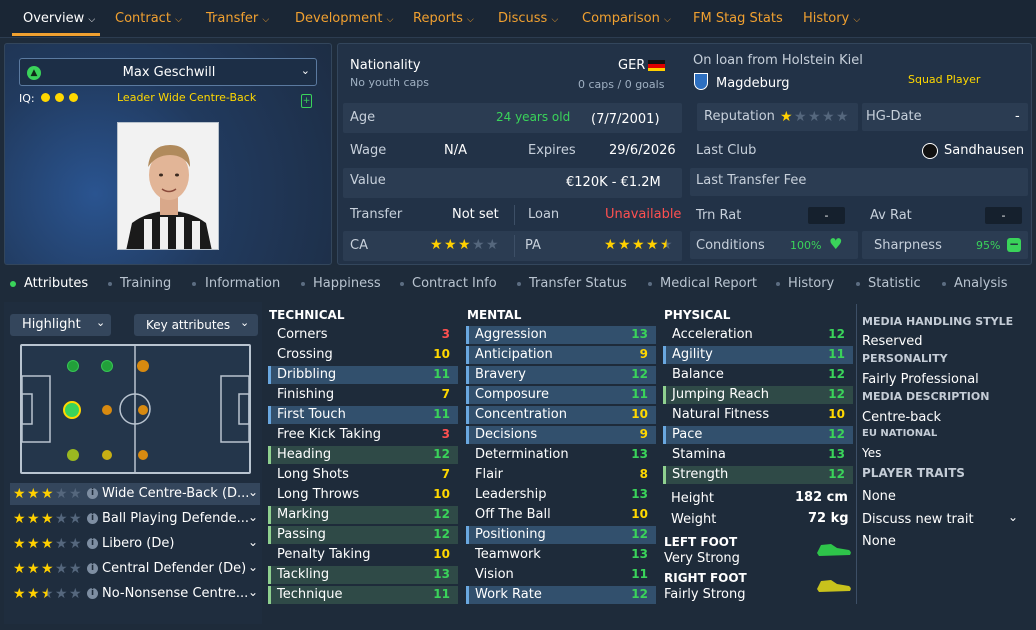 Image resolution: width=1036 pixels, height=630 pixels. Describe the element at coordinates (138, 543) in the screenshot. I see `role-name: Libero (De)` at that location.